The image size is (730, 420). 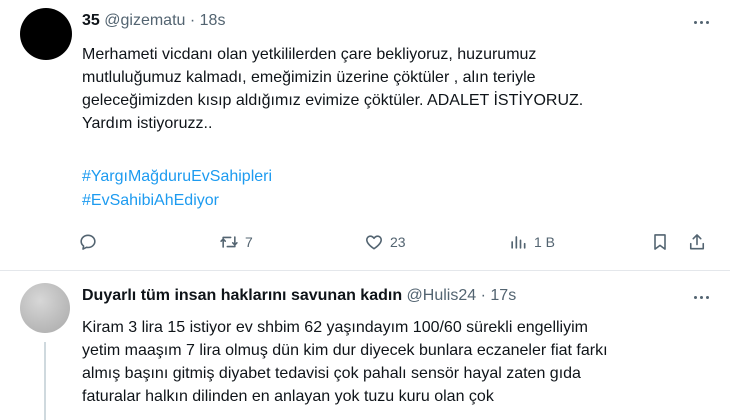 What do you see at coordinates (374, 242) in the screenshot?
I see `like-icon` at bounding box center [374, 242].